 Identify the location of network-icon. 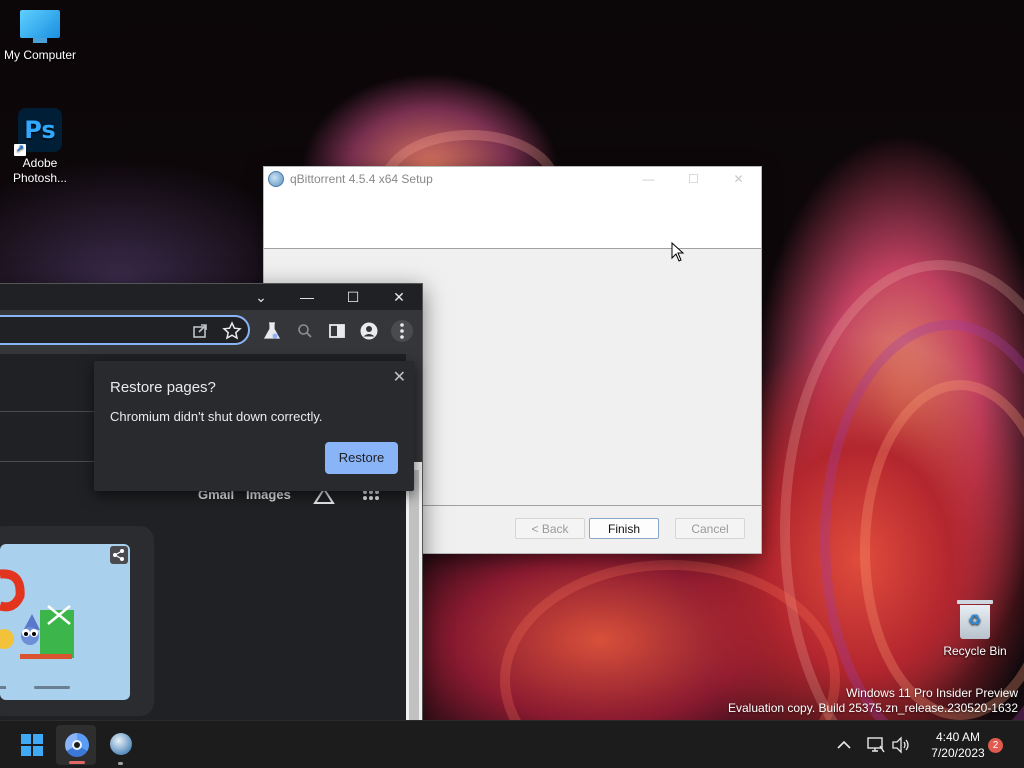
(876, 745).